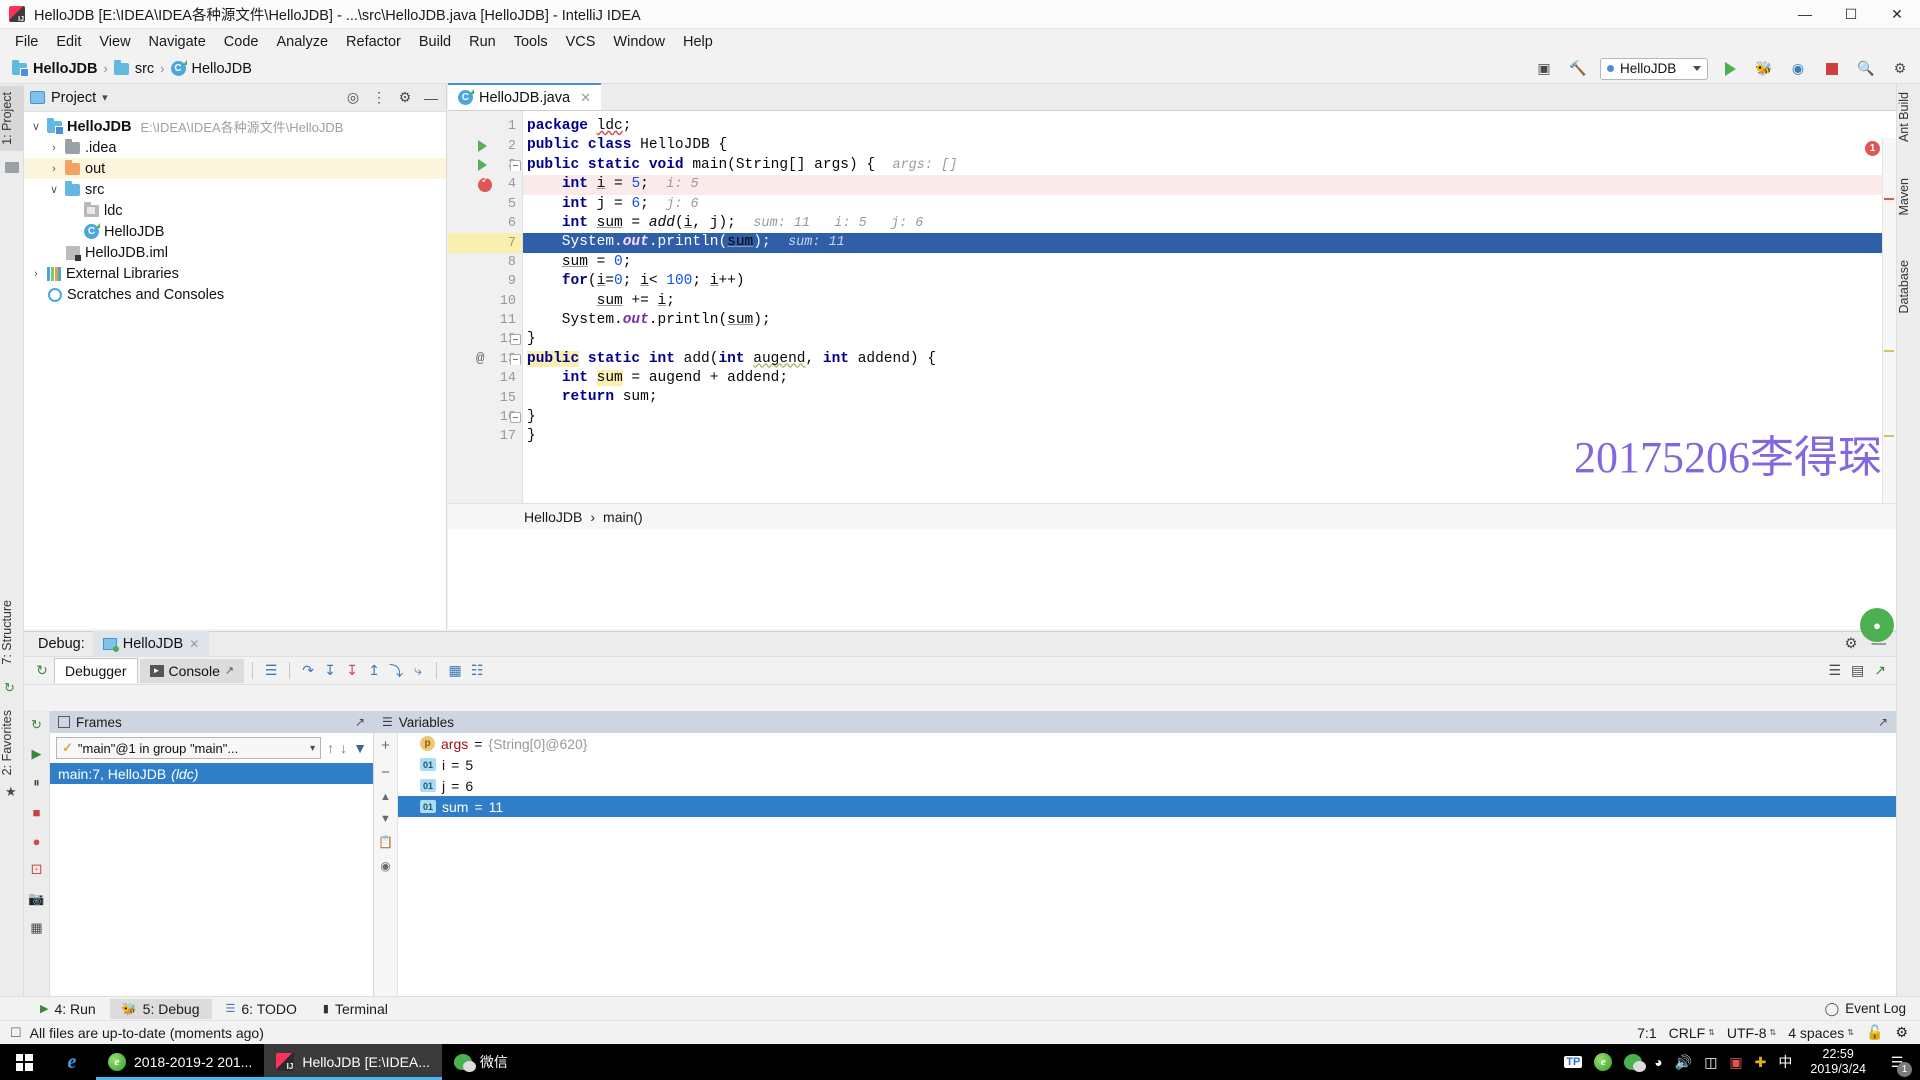 This screenshot has height=1080, width=1920. What do you see at coordinates (1764, 69) in the screenshot?
I see `debug-icon: 🐝` at bounding box center [1764, 69].